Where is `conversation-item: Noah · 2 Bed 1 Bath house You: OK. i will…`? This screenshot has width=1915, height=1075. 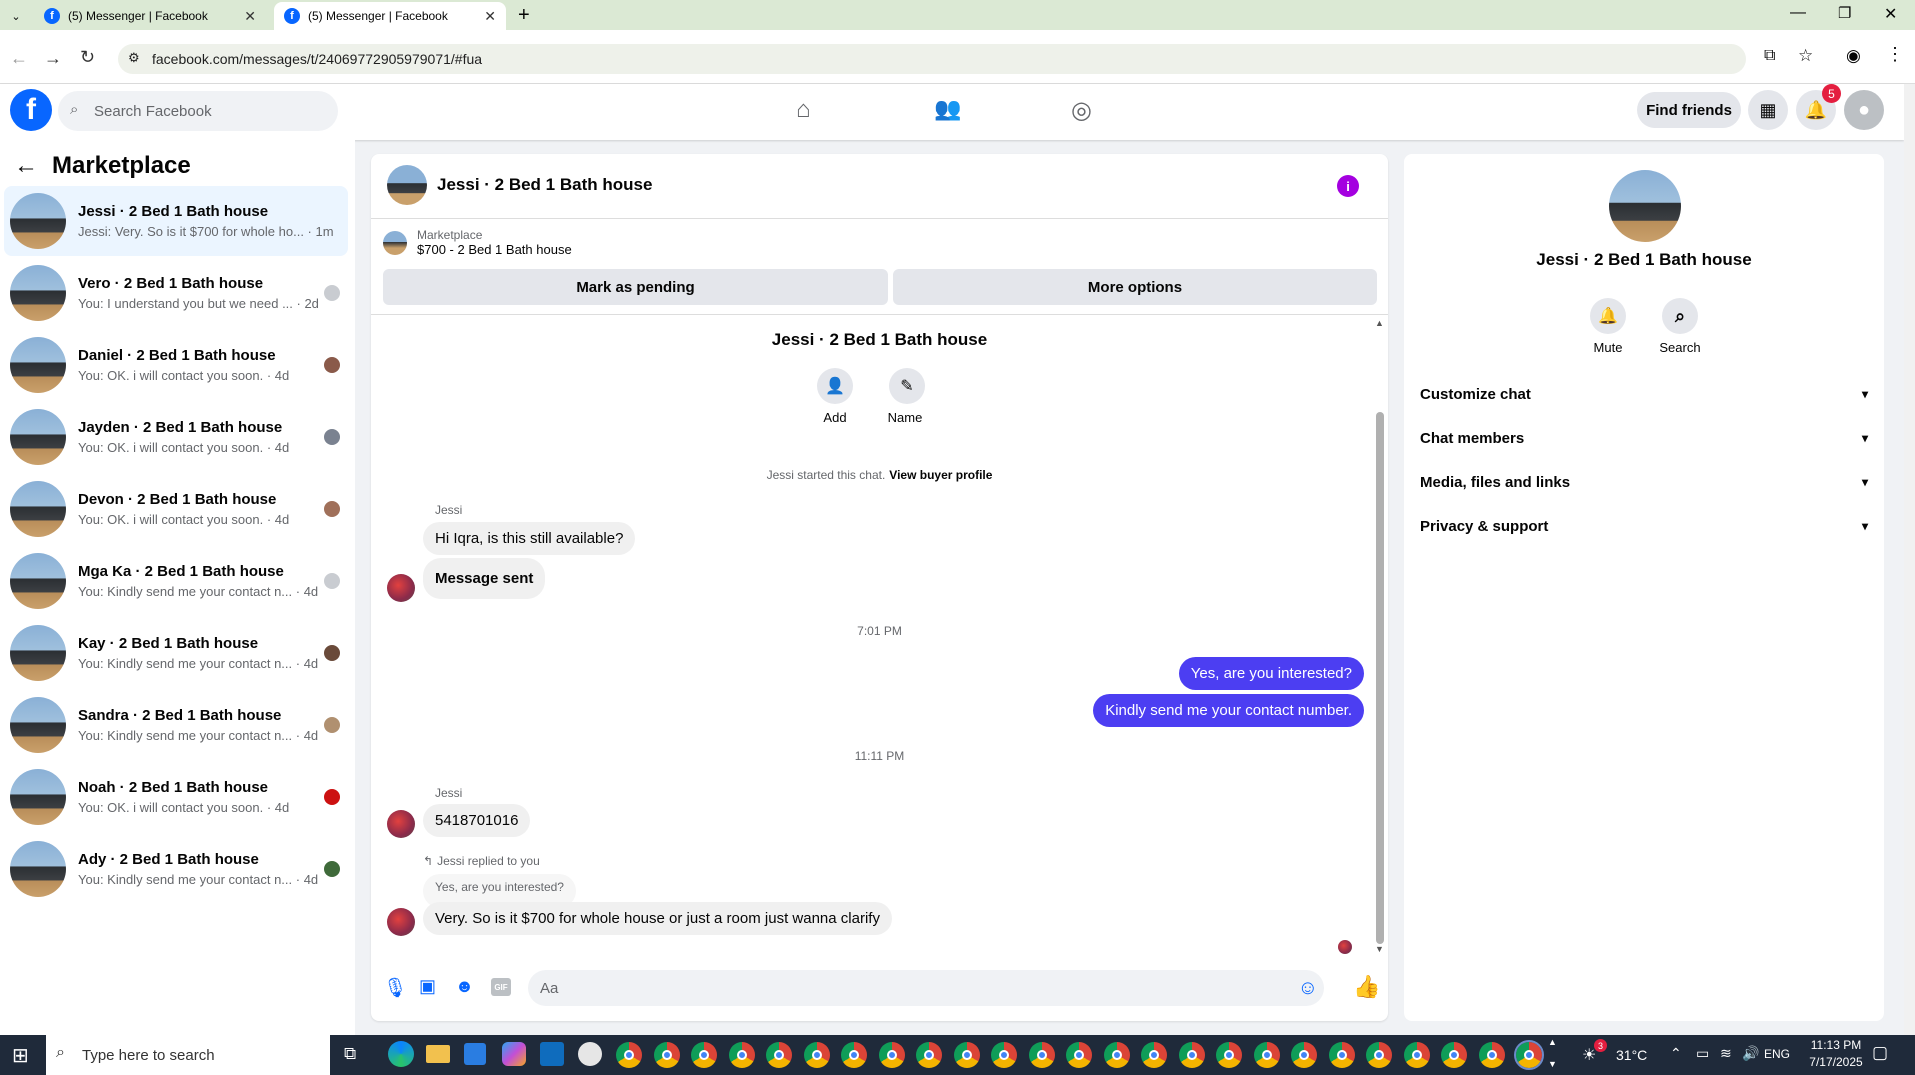 conversation-item: Noah · 2 Bed 1 Bath house You: OK. i will… is located at coordinates (176, 797).